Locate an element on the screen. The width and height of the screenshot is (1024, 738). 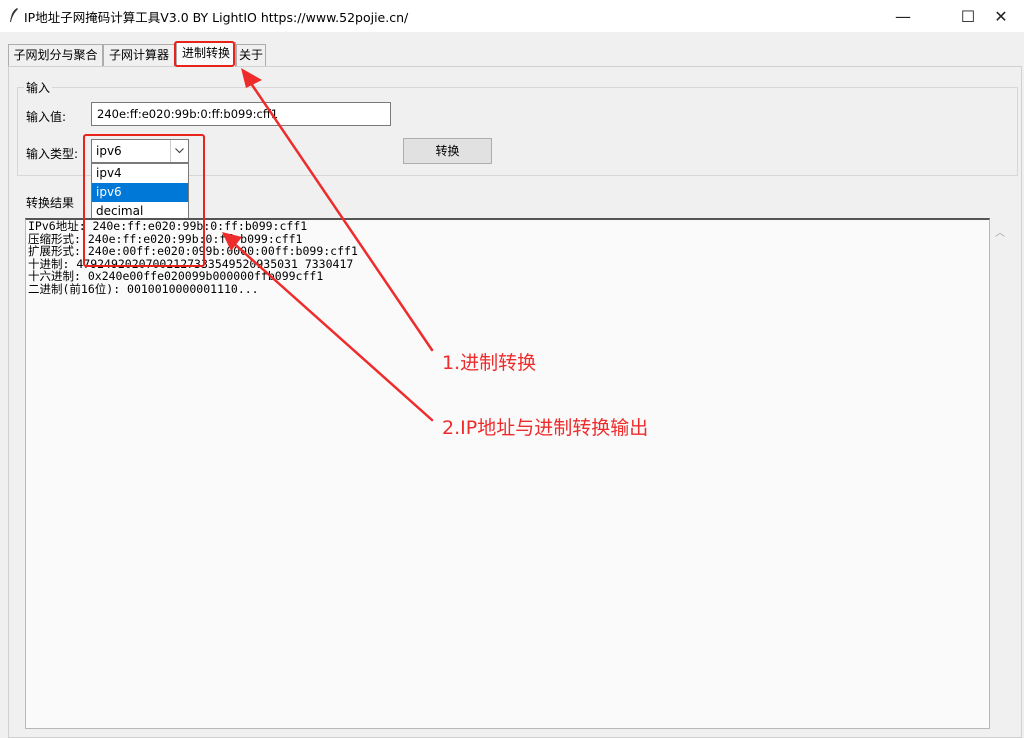
tab-subnet-division: 子网划分与聚合 is located at coordinates (55, 55).